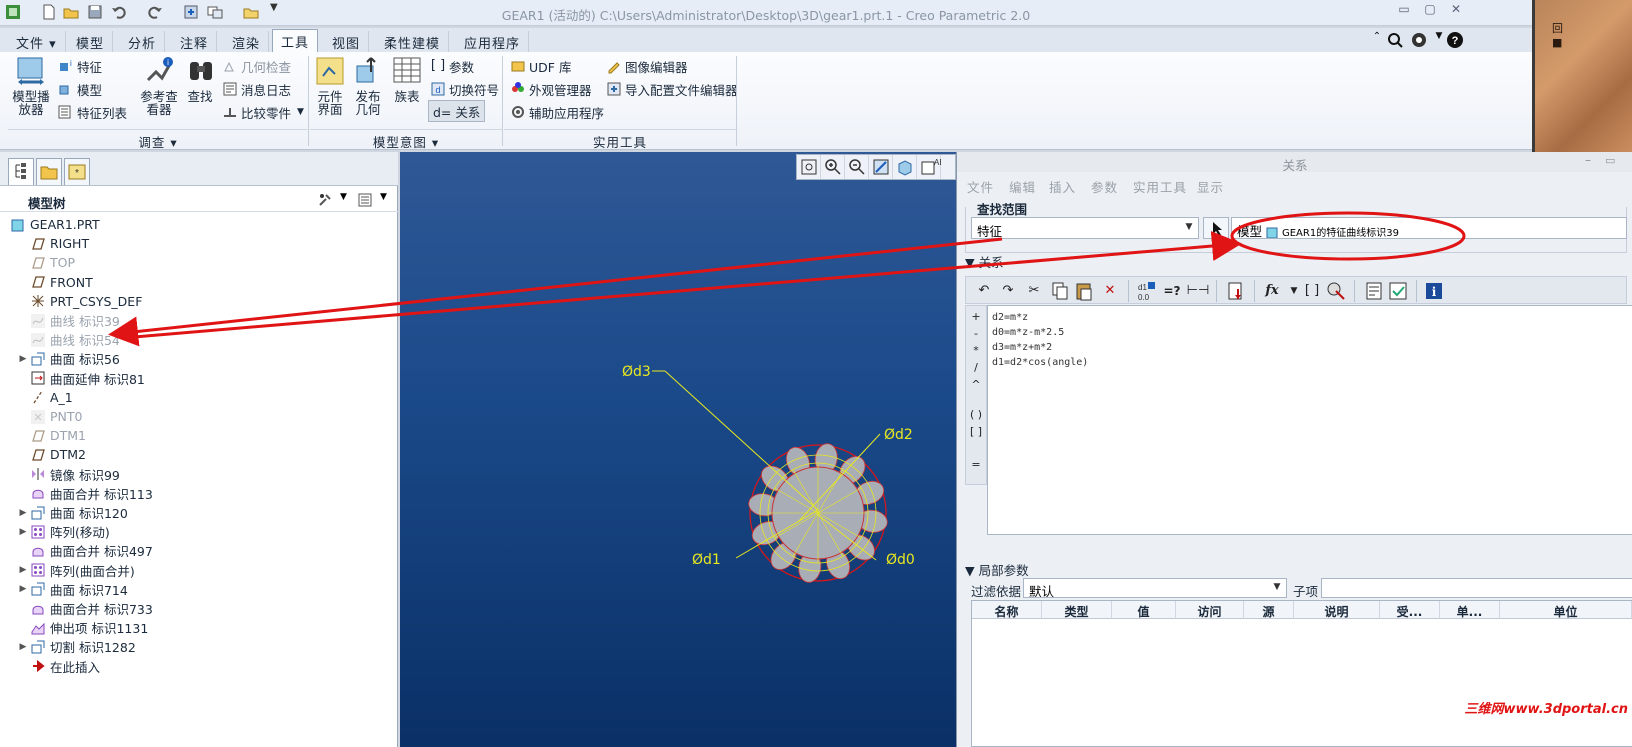  What do you see at coordinates (198, 570) in the screenshot?
I see `tree-item: ▶ 阵列(曲面合并)` at bounding box center [198, 570].